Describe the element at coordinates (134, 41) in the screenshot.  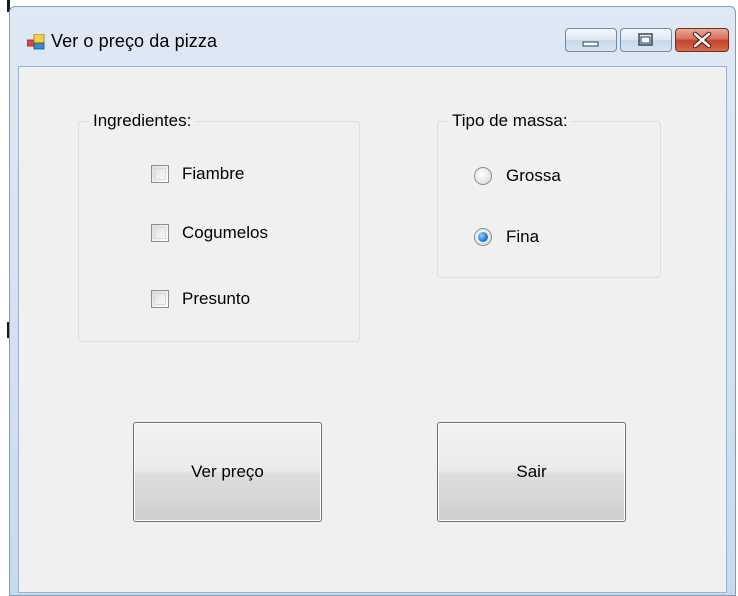
I see `window-title: Ver o preço da pizza` at that location.